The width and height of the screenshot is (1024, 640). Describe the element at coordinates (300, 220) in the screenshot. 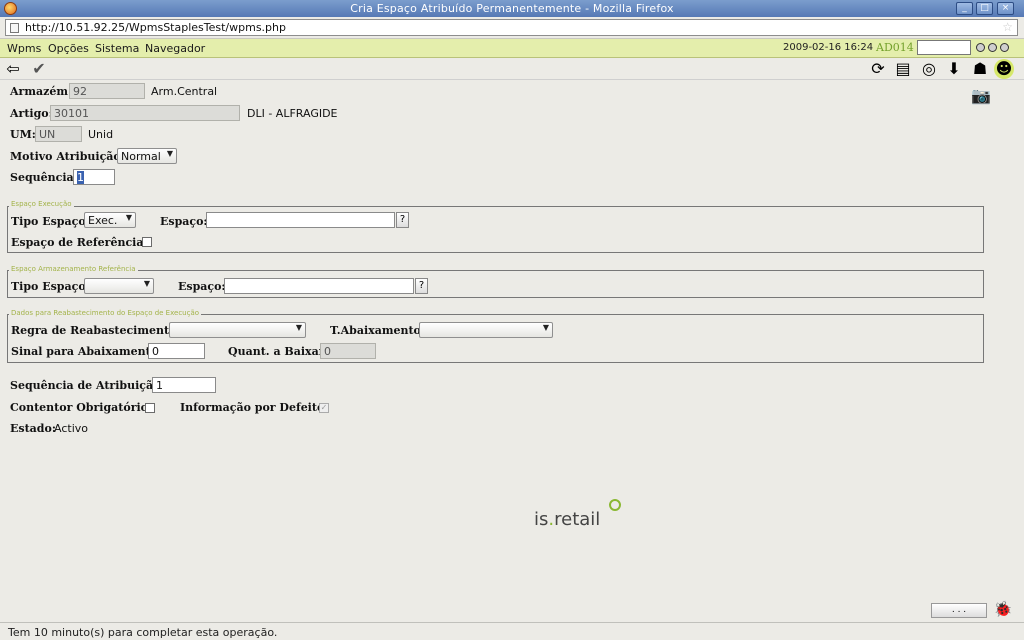

I see `espaco-input` at that location.